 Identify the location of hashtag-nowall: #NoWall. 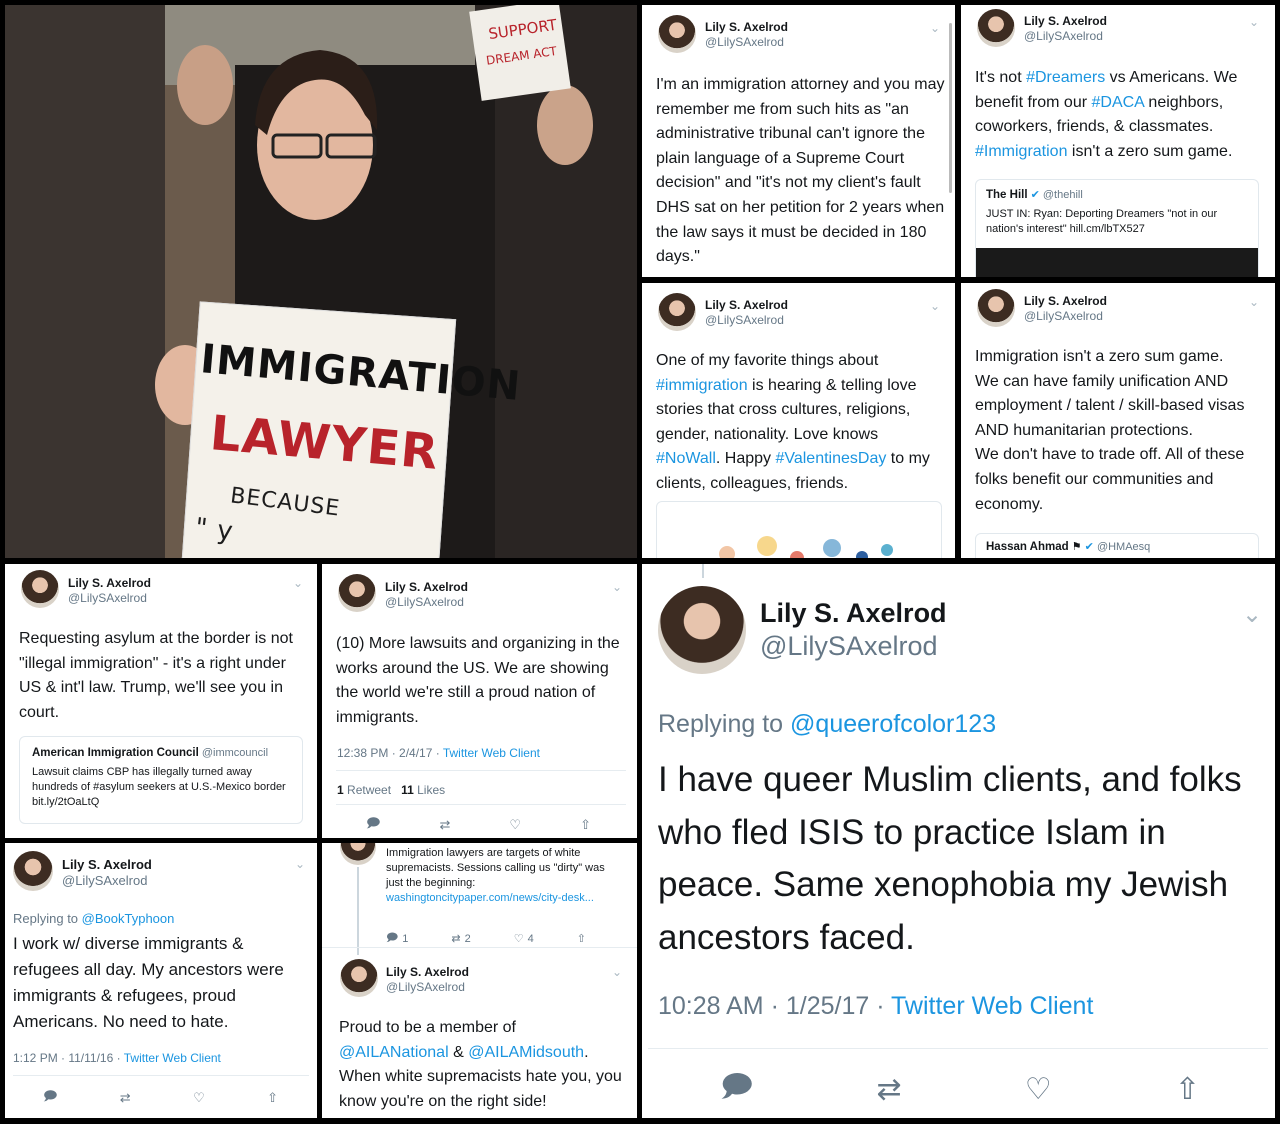
(686, 458).